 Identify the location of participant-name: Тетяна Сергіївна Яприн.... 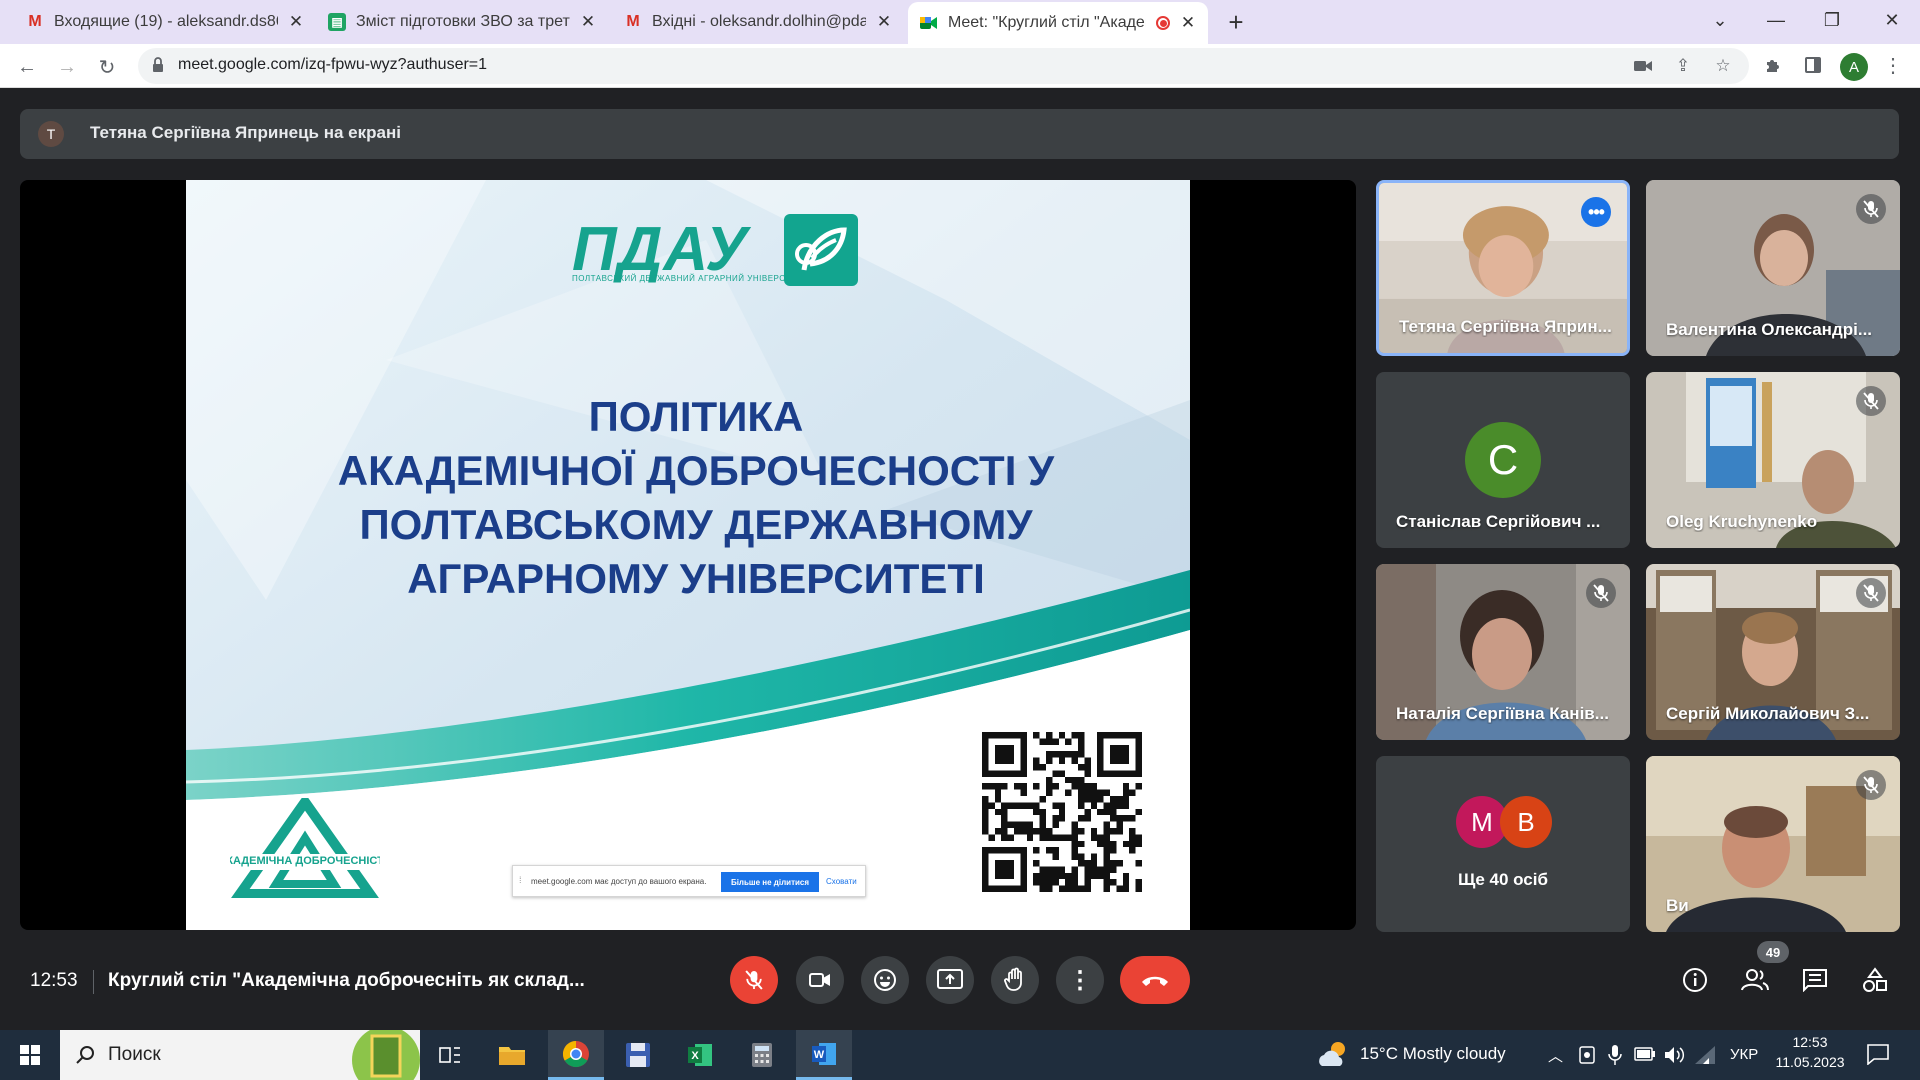
(1505, 326).